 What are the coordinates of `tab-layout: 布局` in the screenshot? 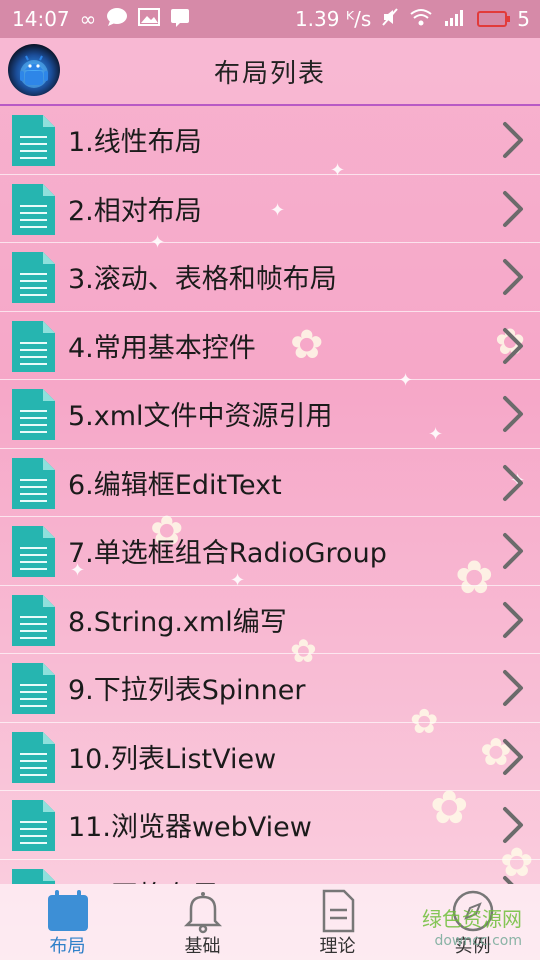 It's located at (67, 922).